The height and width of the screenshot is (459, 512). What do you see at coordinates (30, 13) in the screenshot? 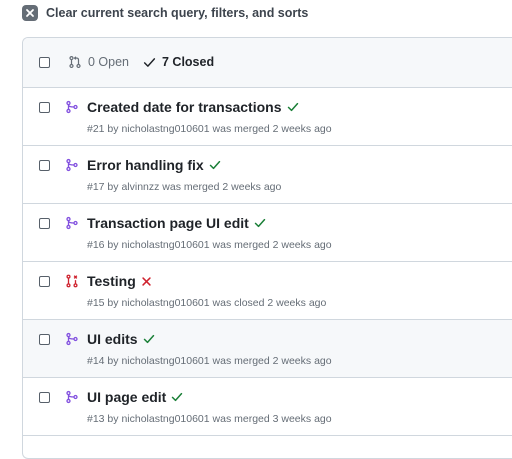
I see `close-icon` at bounding box center [30, 13].